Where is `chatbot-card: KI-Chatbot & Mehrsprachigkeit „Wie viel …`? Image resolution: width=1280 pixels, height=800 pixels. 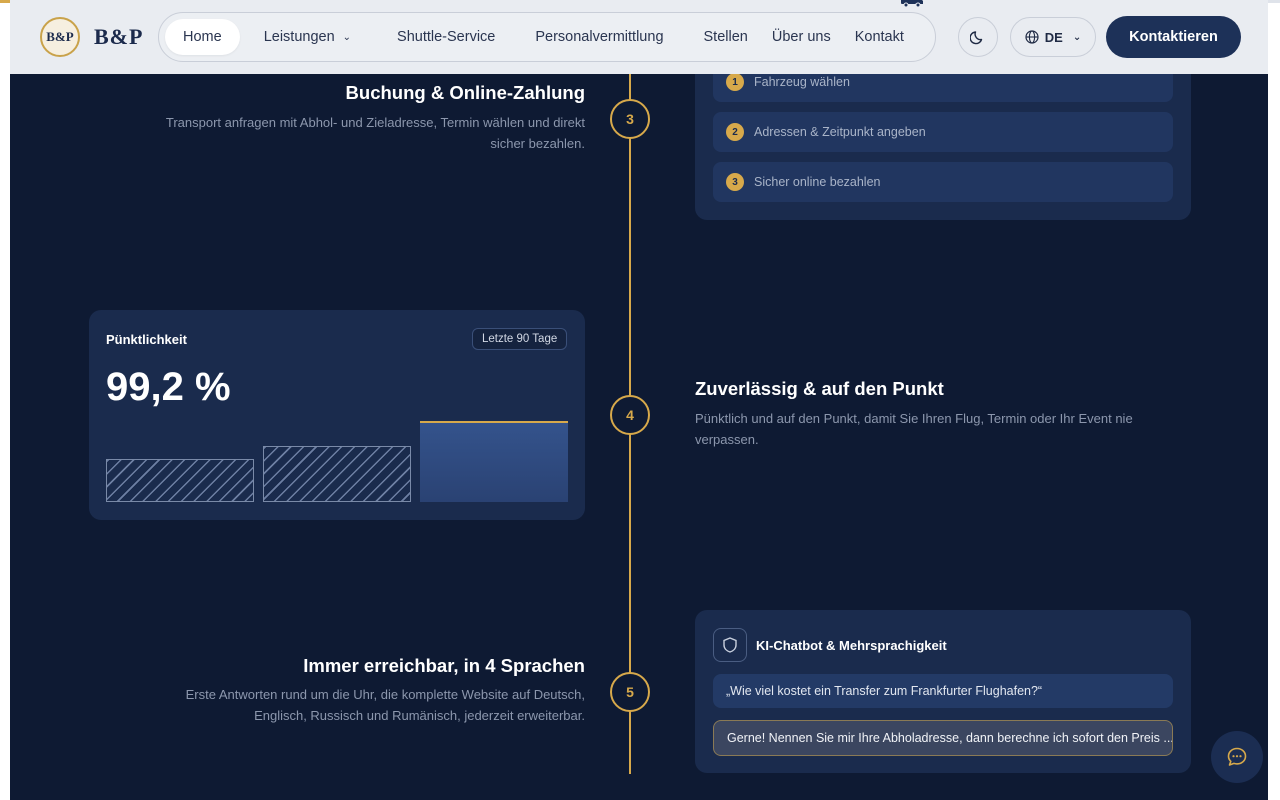
chatbot-card: KI-Chatbot & Mehrsprachigkeit „Wie viel … is located at coordinates (943, 691).